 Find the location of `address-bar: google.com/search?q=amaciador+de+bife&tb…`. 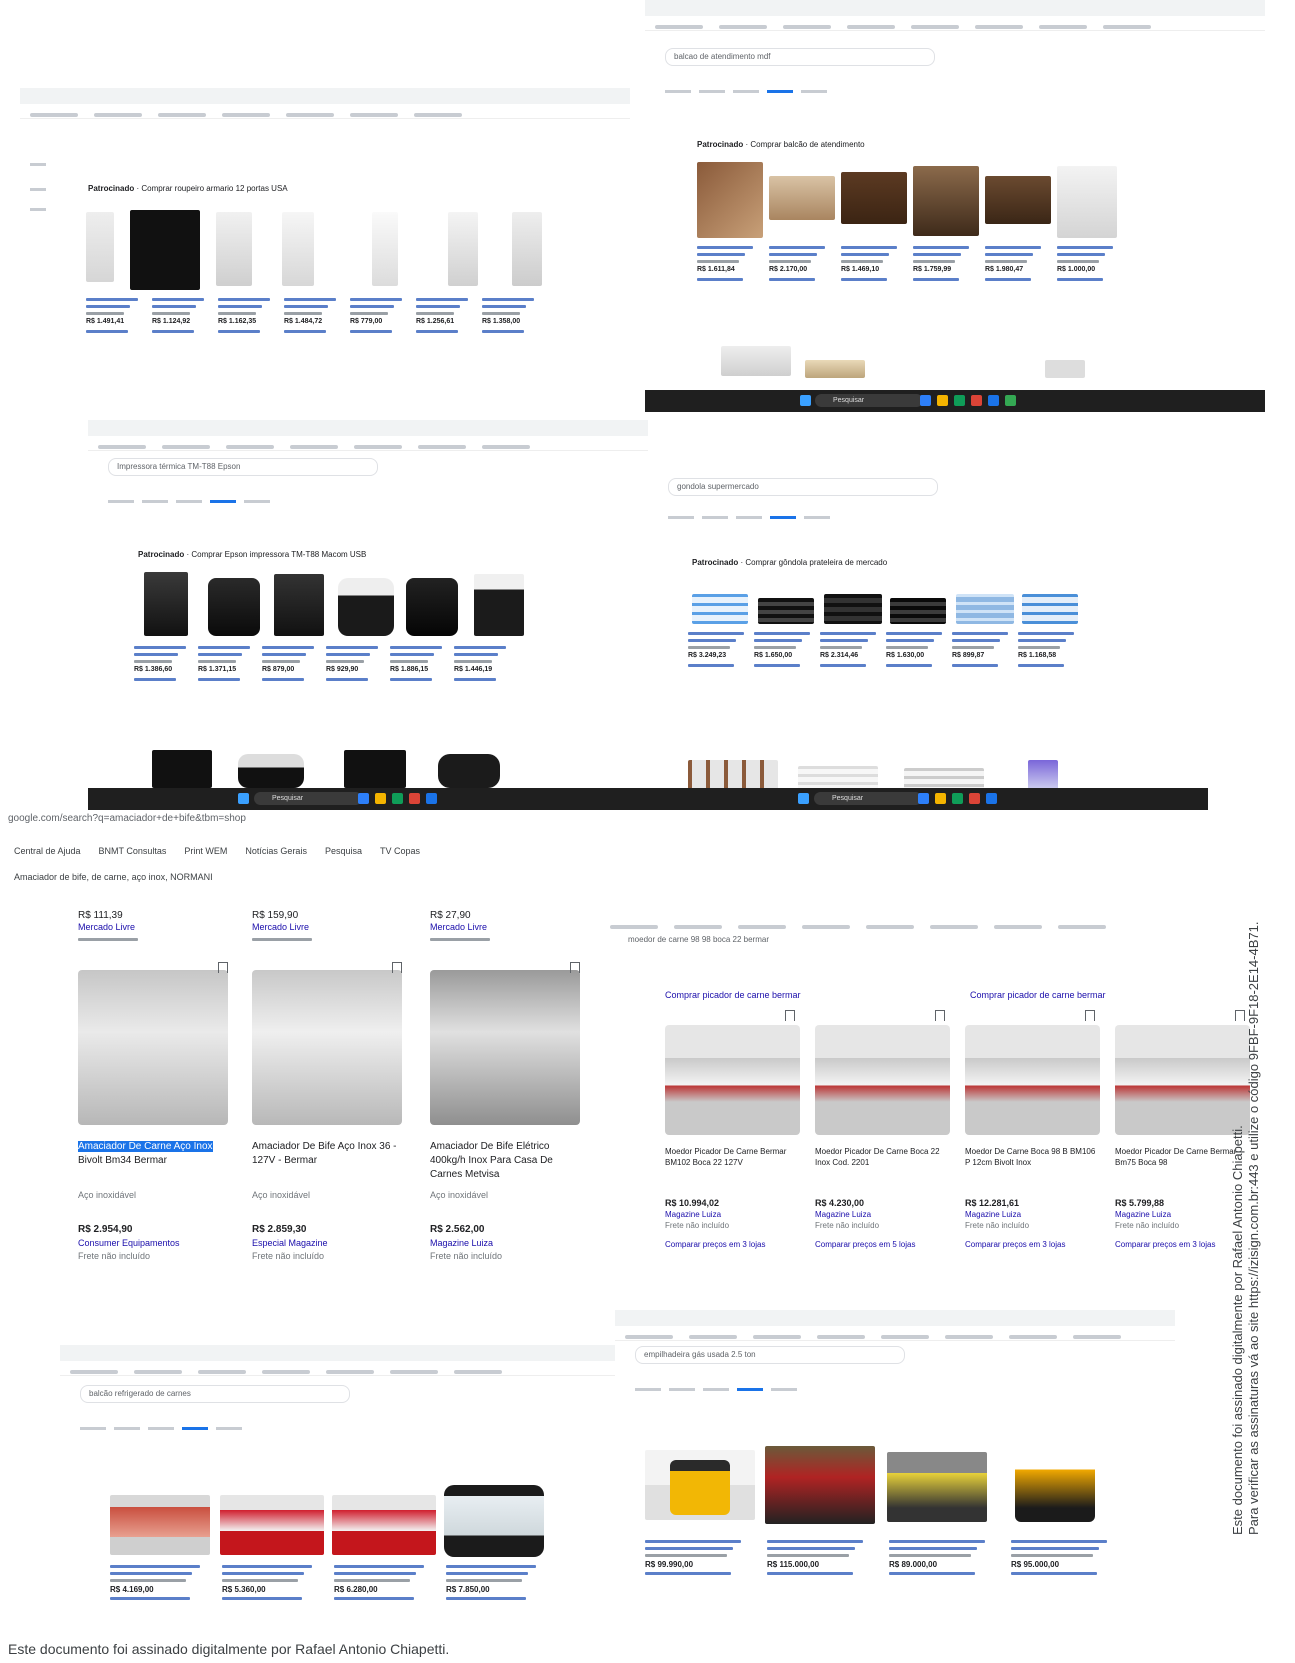

address-bar: google.com/search?q=amaciador+de+bife&tb… is located at coordinates (300, 819).